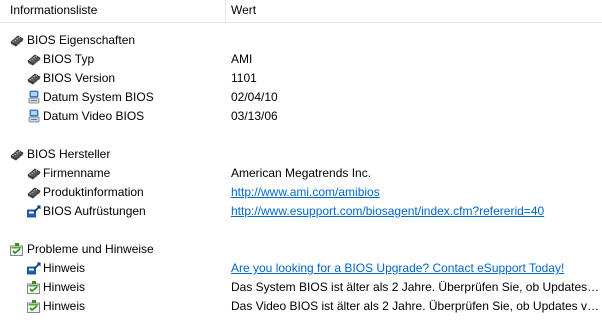 This screenshot has height=327, width=602. I want to click on item-label: Datum System BIOS, so click(98, 97).